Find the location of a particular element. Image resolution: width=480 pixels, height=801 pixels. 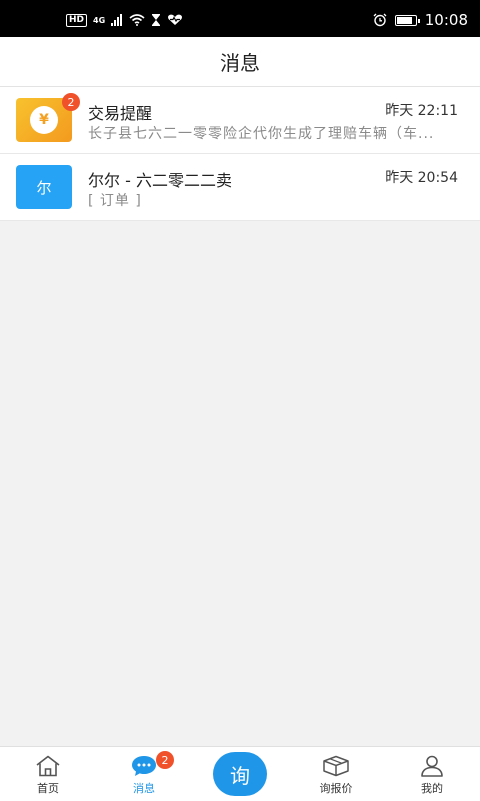

bottom-tab-bar: 首页 2 消息 询 询报价 我的 is located at coordinates (240, 773).